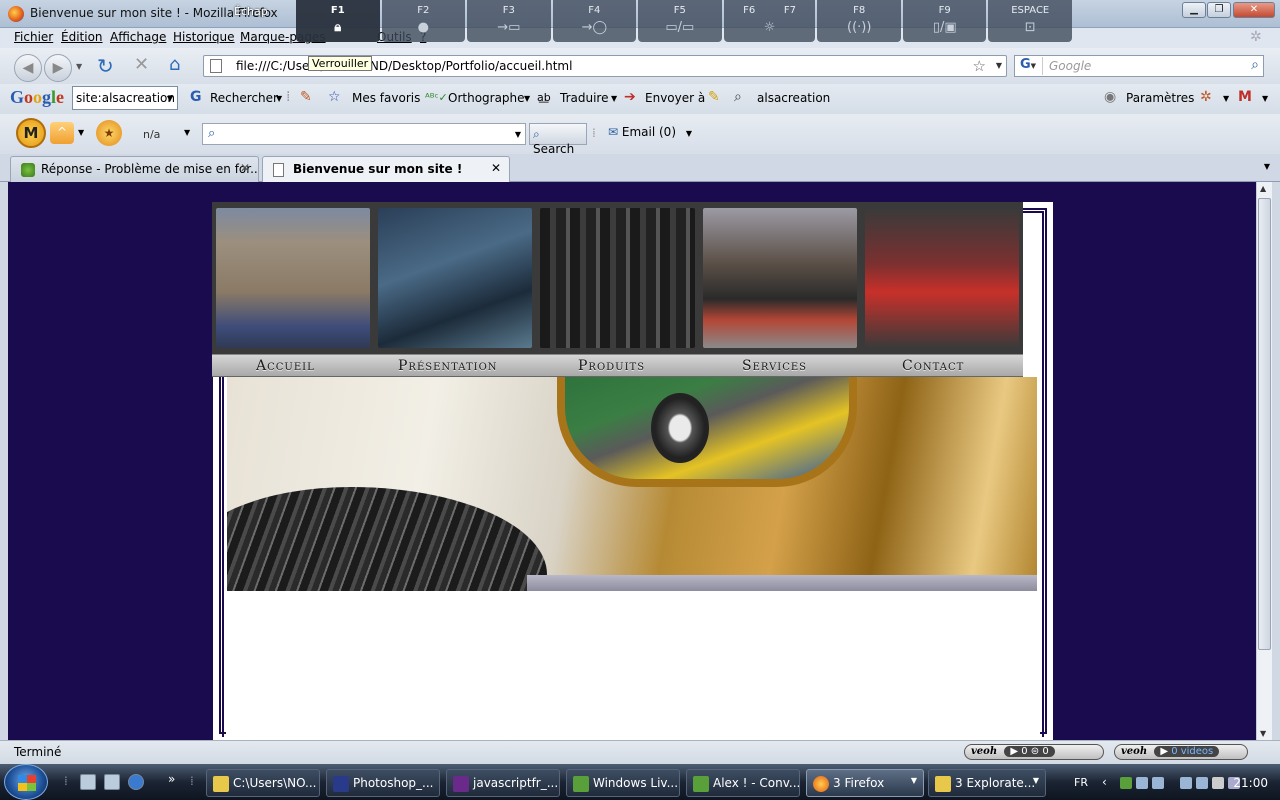 The image size is (1280, 800). What do you see at coordinates (187, 132) in the screenshot?
I see `rating-dropdown-icon: ▼` at bounding box center [187, 132].